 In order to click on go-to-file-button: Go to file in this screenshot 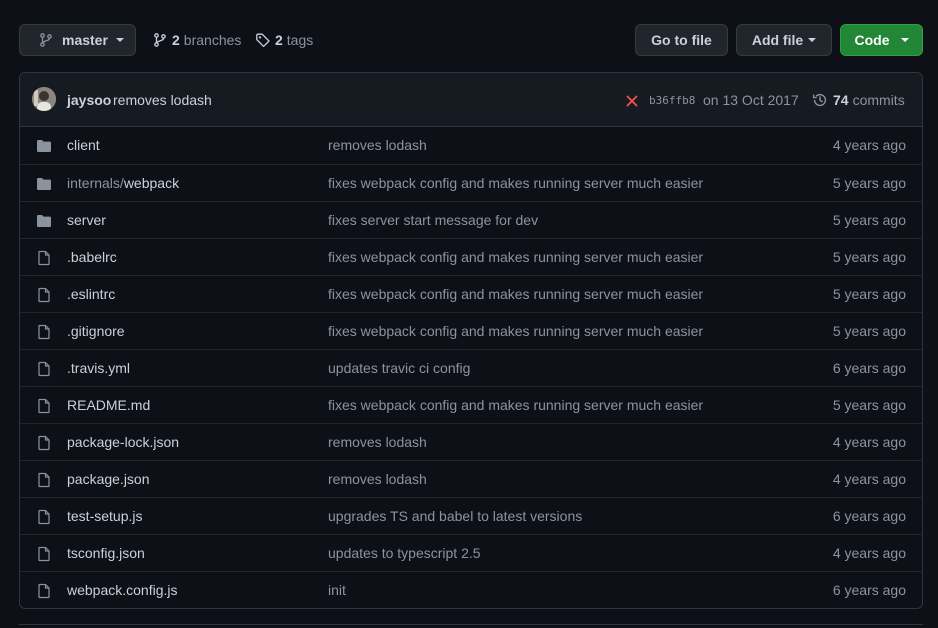, I will do `click(681, 40)`.